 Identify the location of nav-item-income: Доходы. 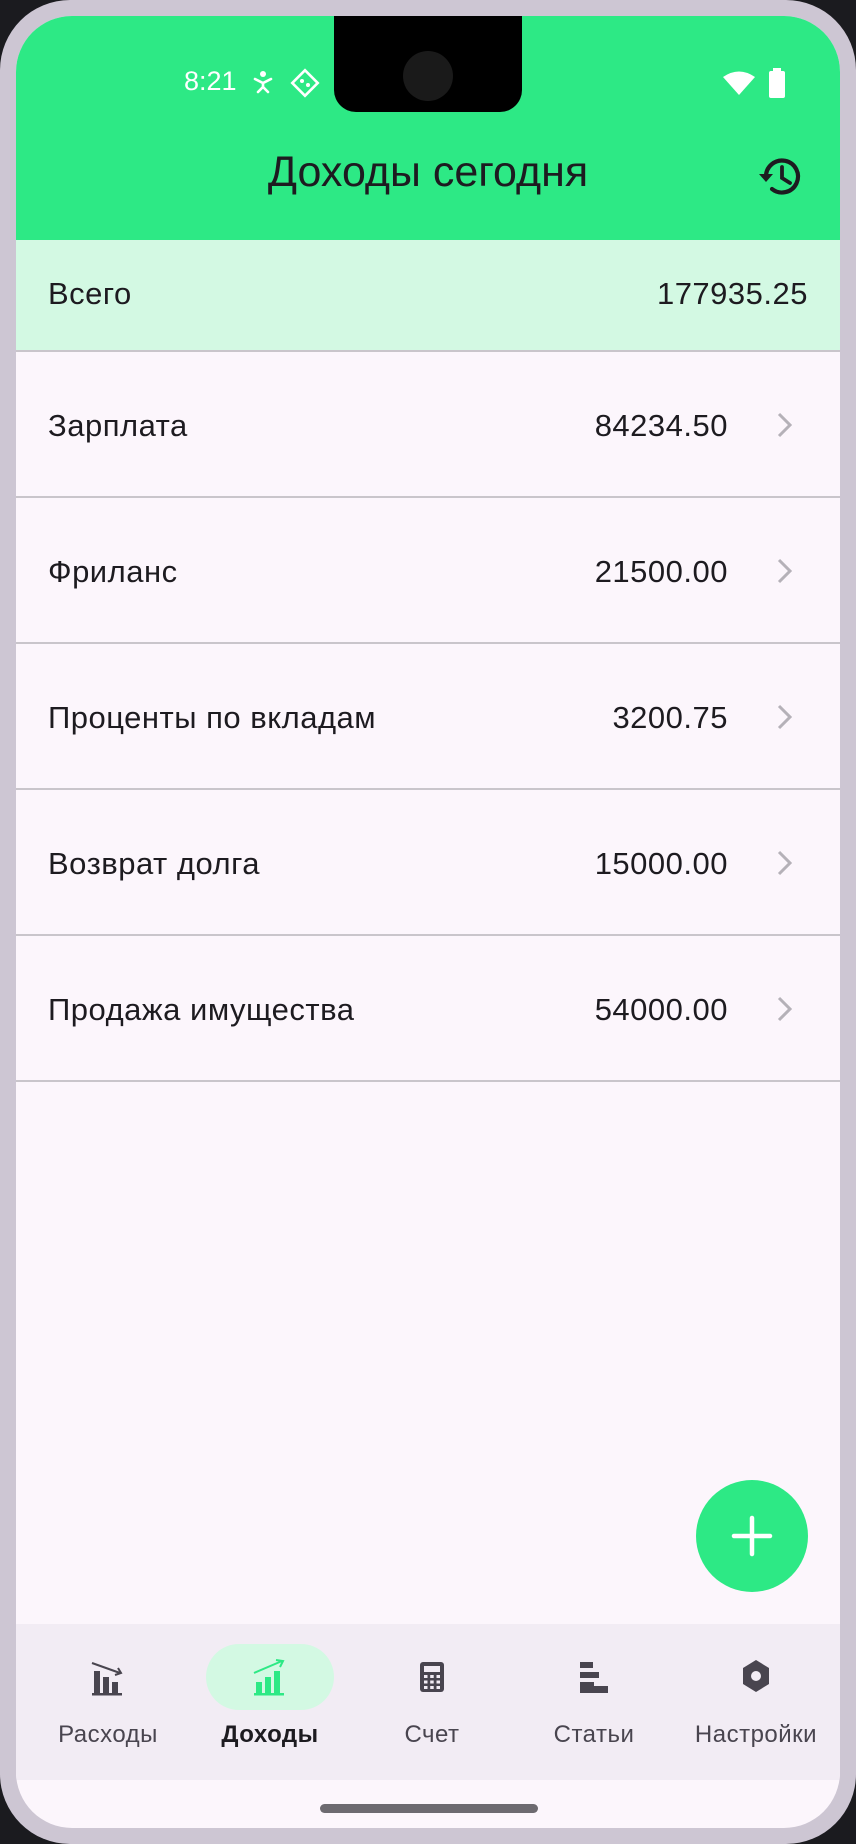
(270, 1702).